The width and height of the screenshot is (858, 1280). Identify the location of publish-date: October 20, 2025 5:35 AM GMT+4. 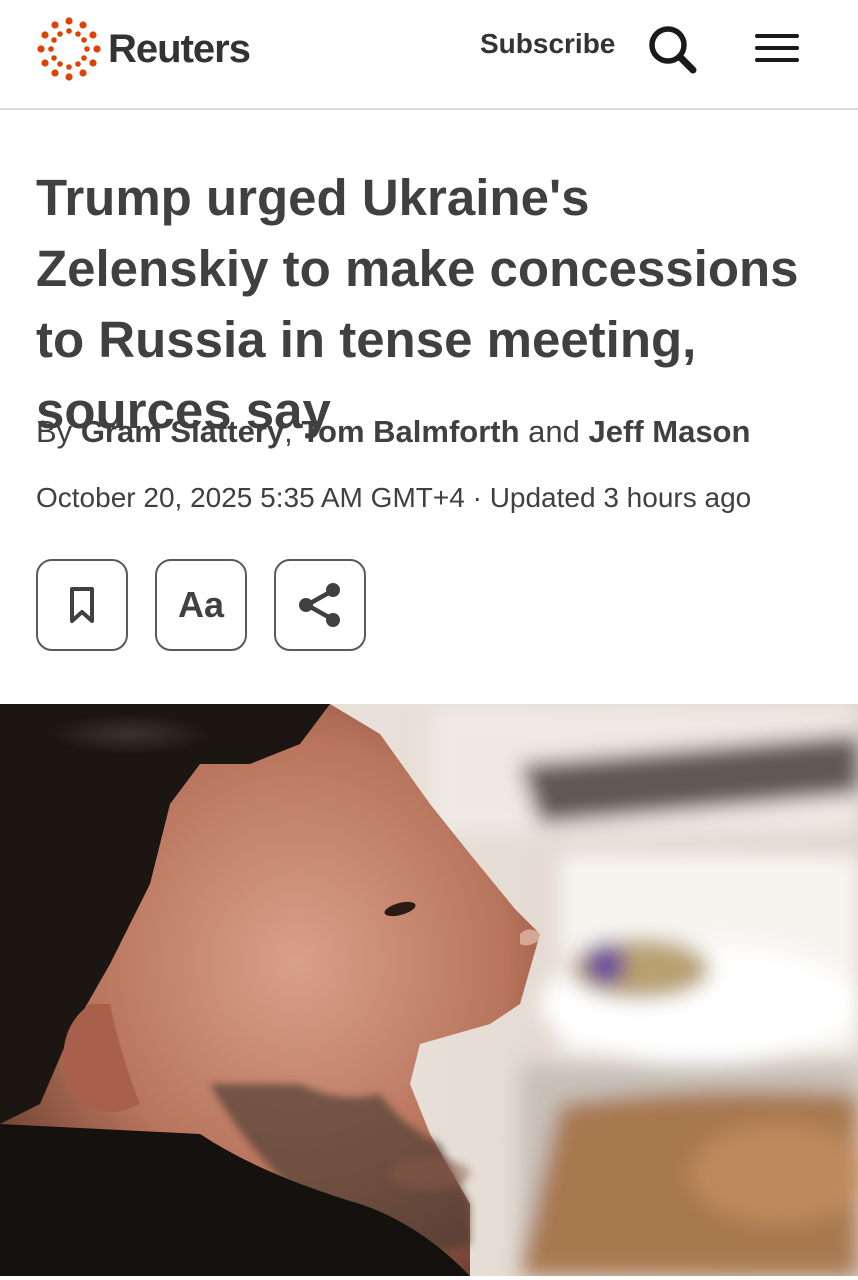
(250, 497).